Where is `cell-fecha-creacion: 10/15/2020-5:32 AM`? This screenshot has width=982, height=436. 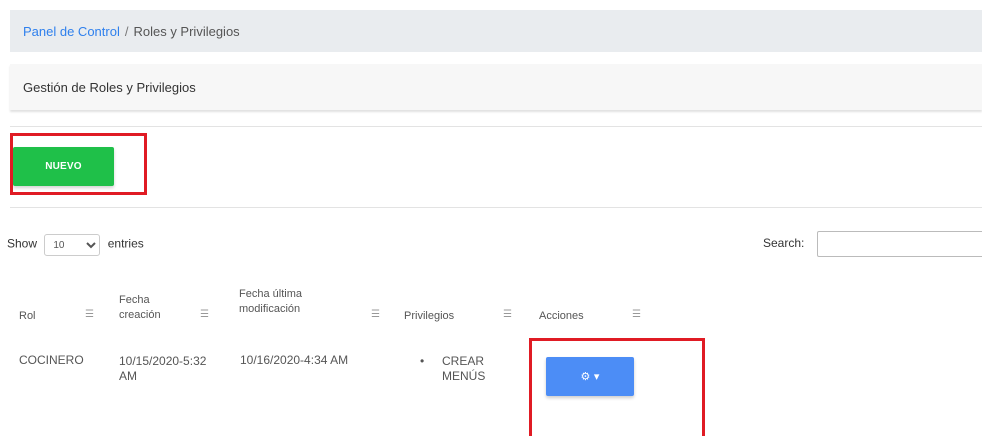
cell-fecha-creacion: 10/15/2020-5:32 AM is located at coordinates (162, 369).